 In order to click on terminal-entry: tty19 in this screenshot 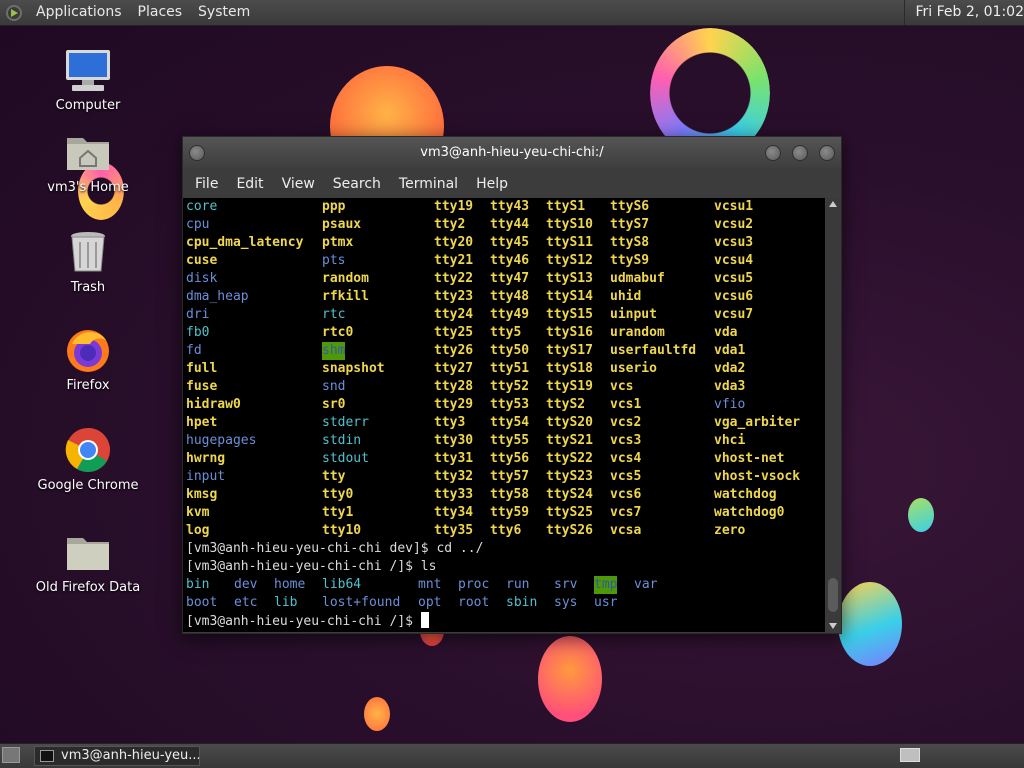, I will do `click(454, 206)`.